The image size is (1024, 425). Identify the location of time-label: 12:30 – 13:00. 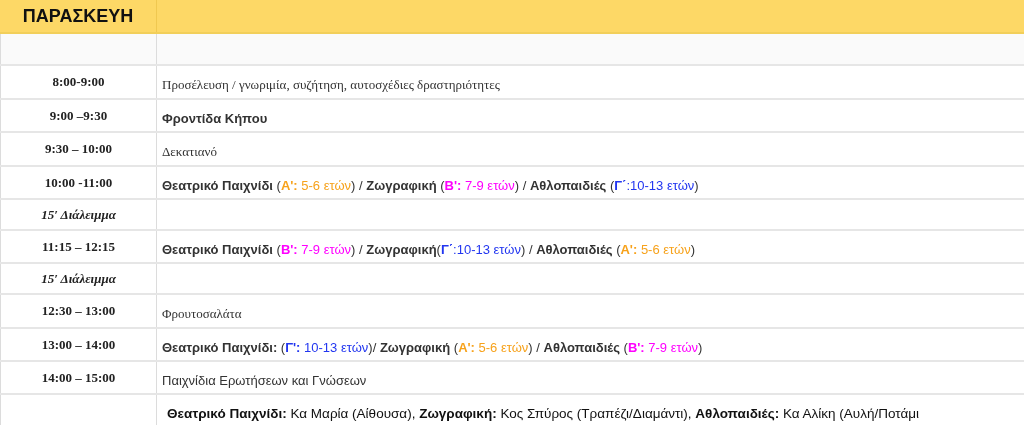
(78, 311).